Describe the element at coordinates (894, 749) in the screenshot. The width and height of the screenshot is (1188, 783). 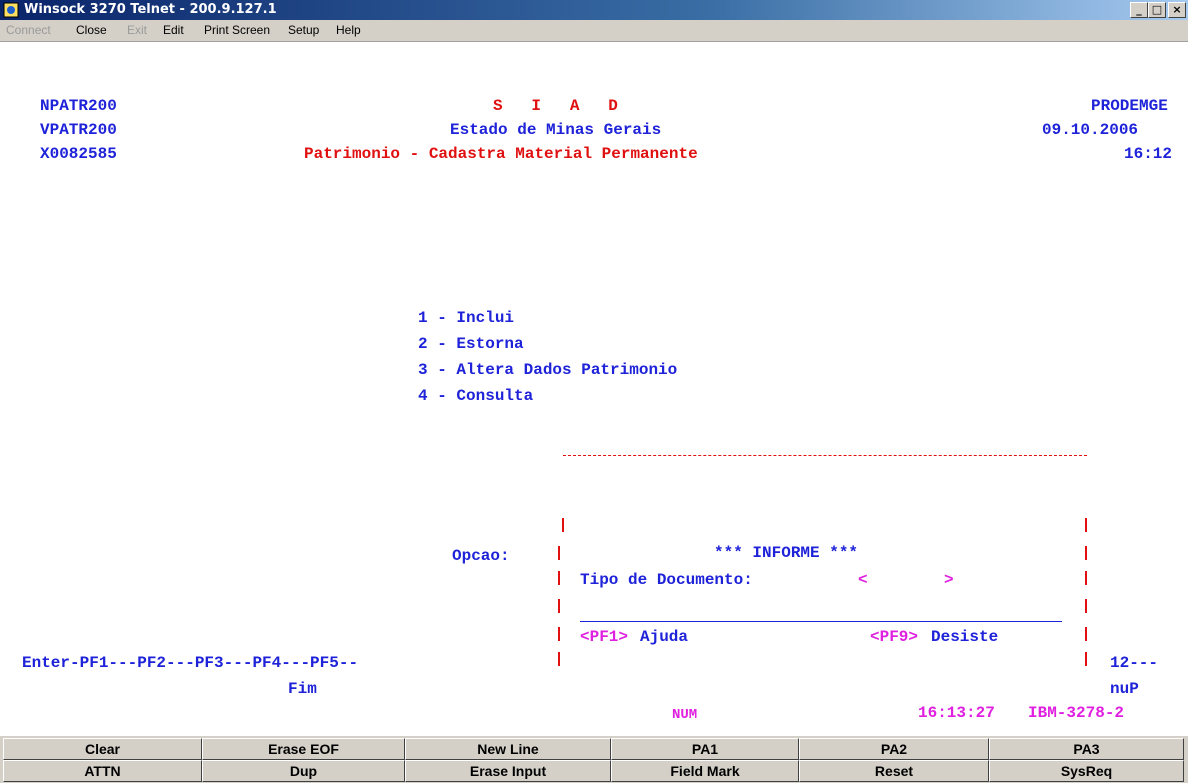
I see `pa2-button: PA2` at that location.